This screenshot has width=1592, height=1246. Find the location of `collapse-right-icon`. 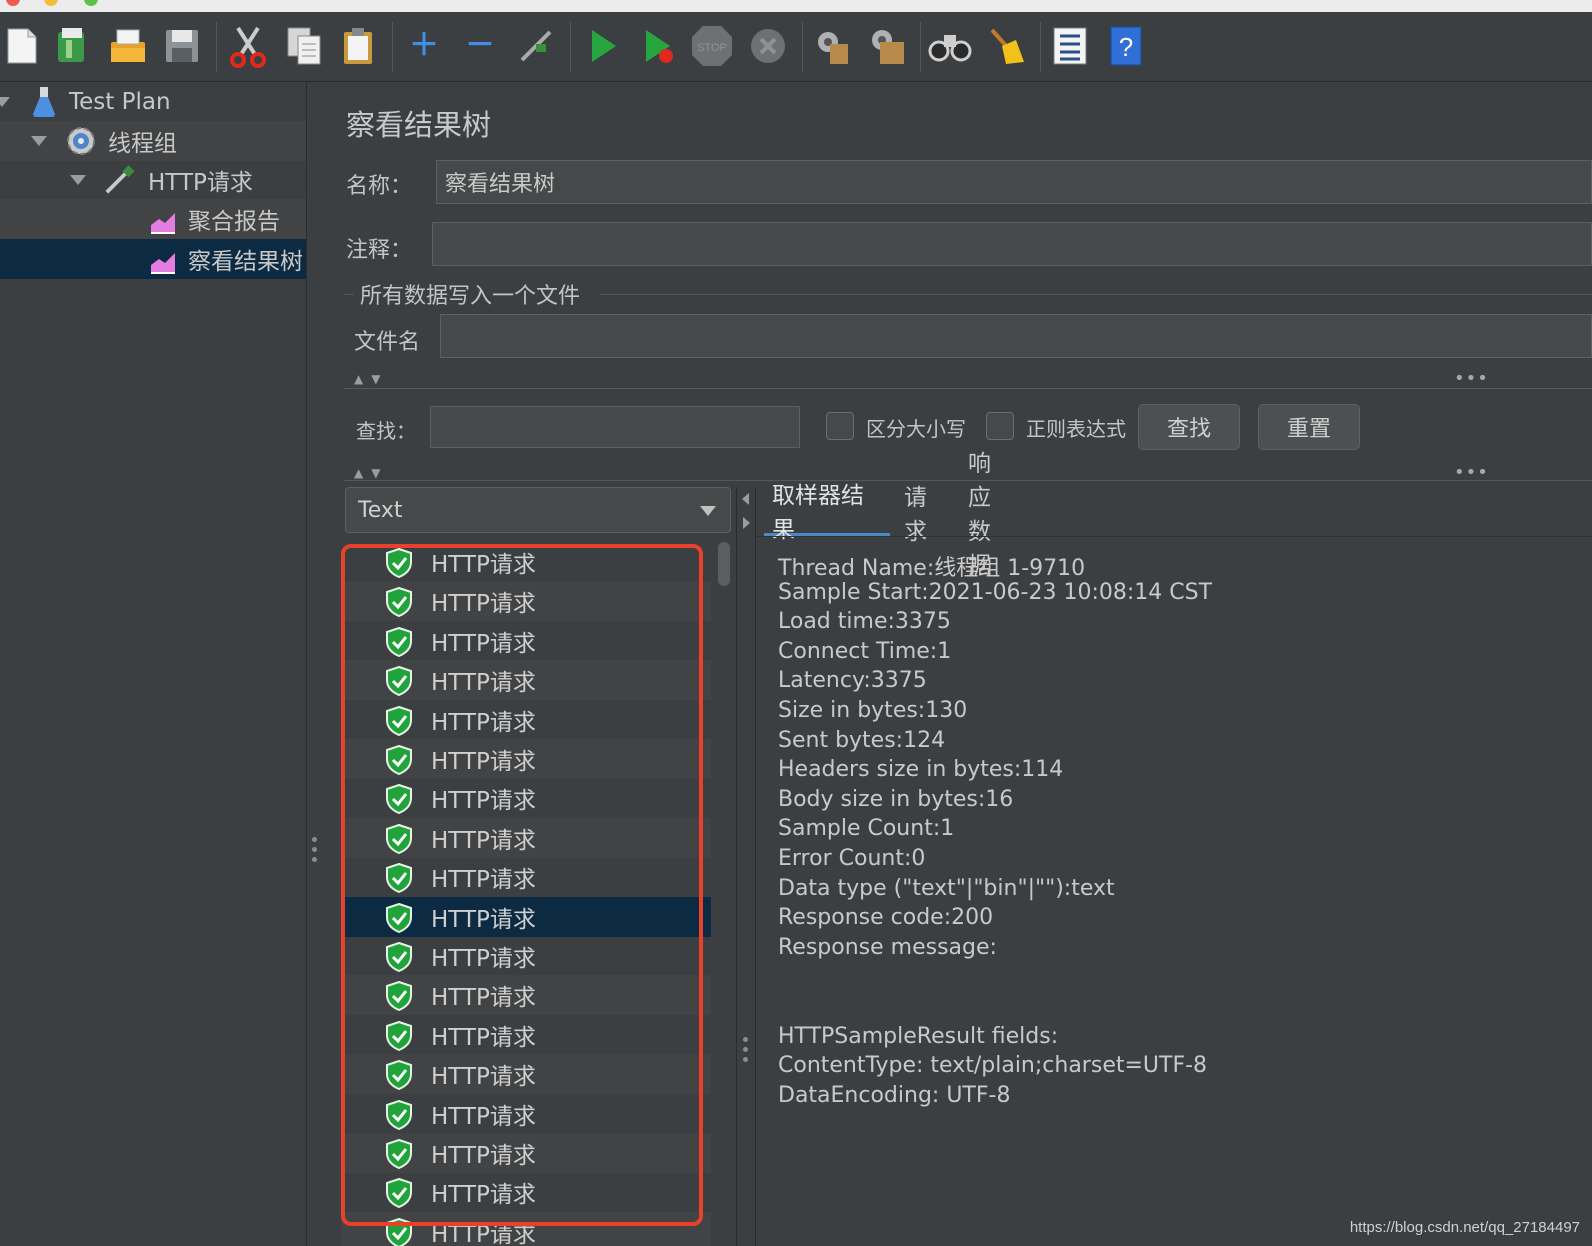

collapse-right-icon is located at coordinates (746, 523).